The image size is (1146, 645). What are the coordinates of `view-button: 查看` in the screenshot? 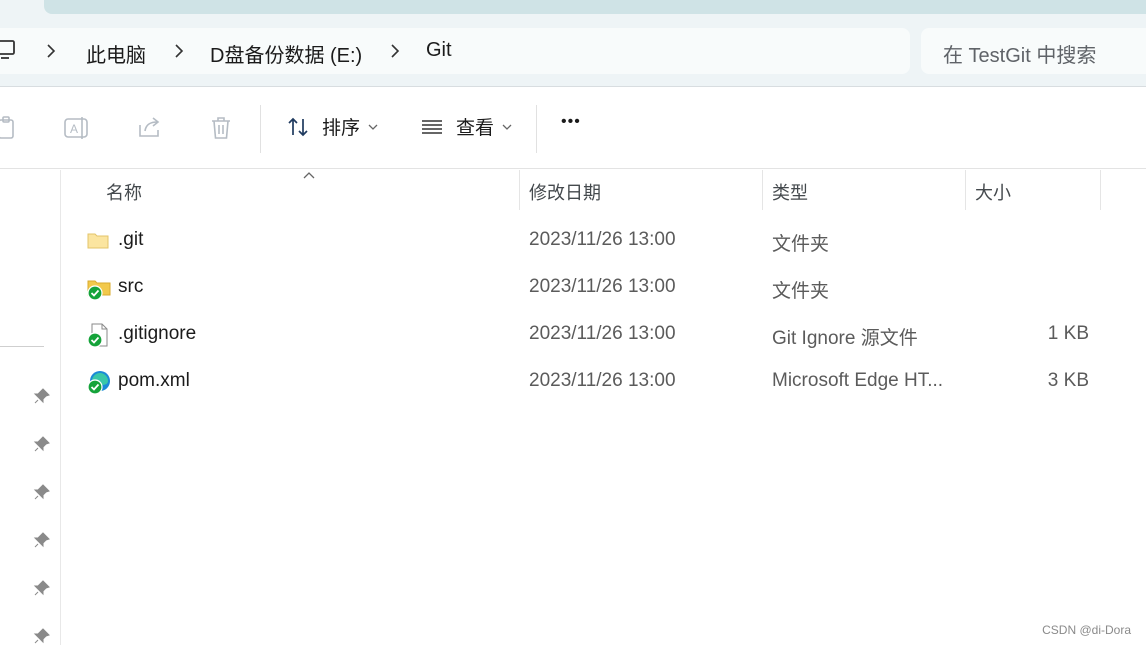 It's located at (472, 126).